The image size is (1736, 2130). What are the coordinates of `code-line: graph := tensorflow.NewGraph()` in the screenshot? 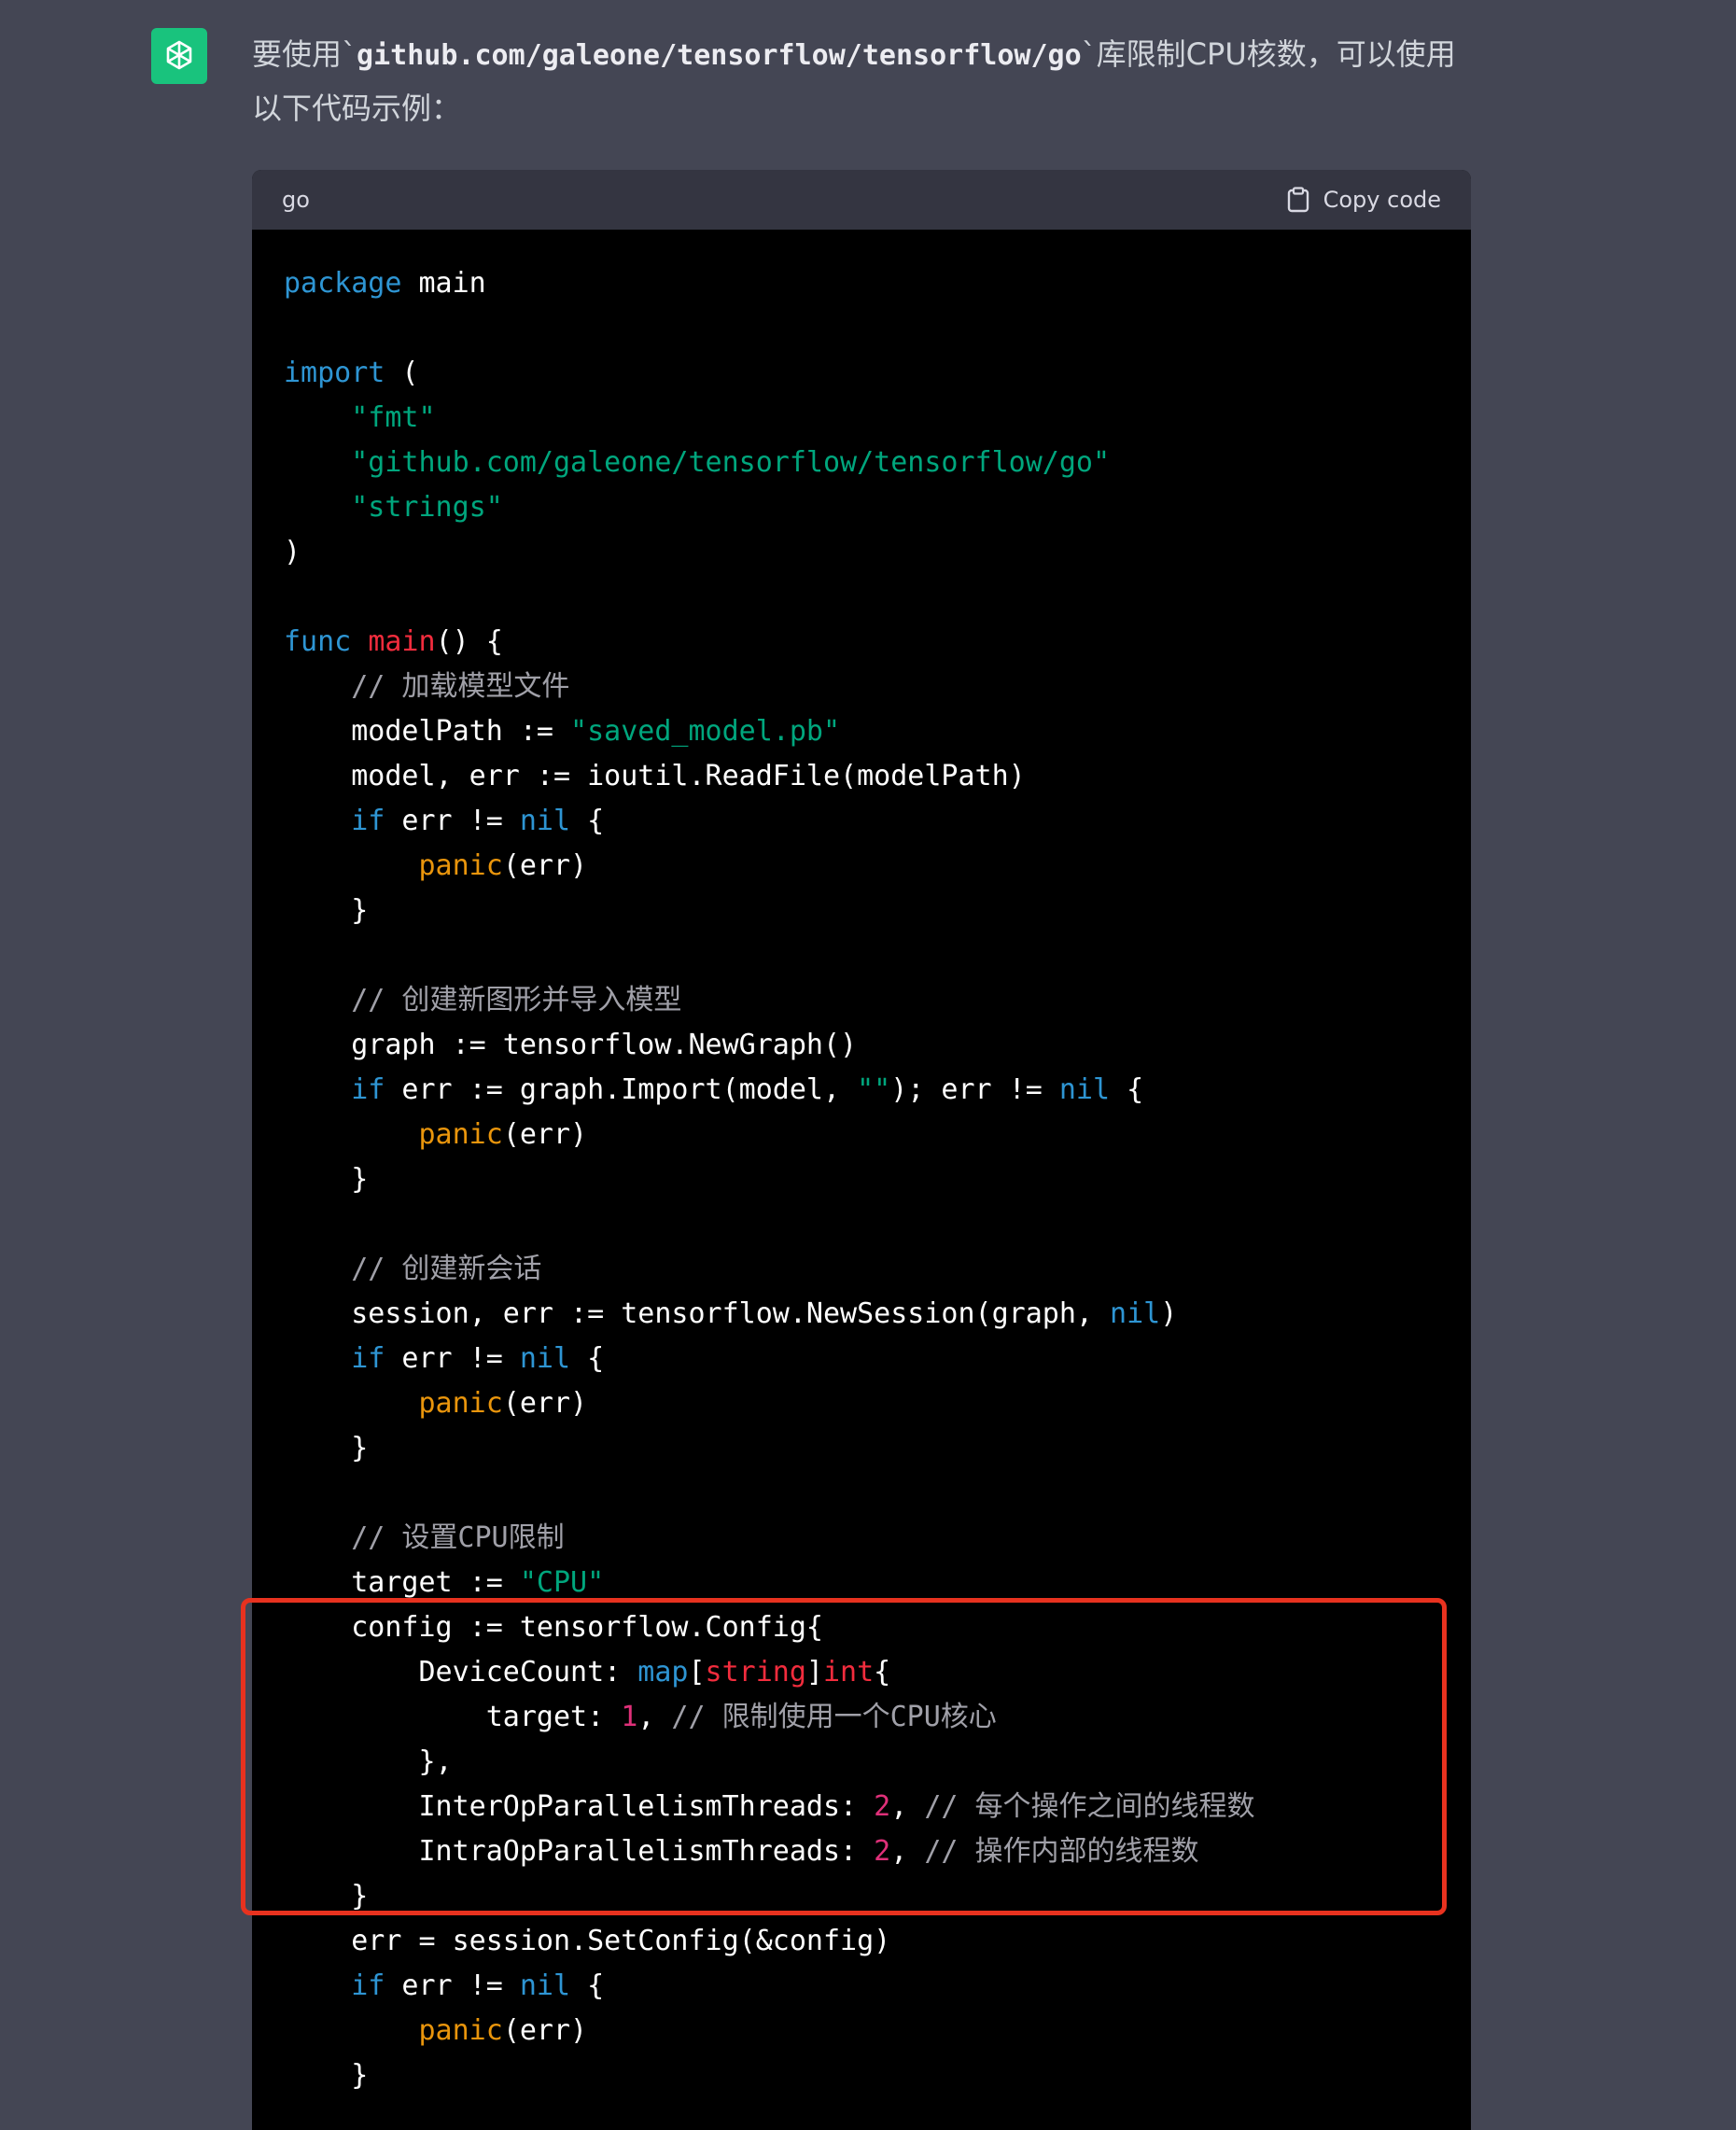 It's located at (861, 1045).